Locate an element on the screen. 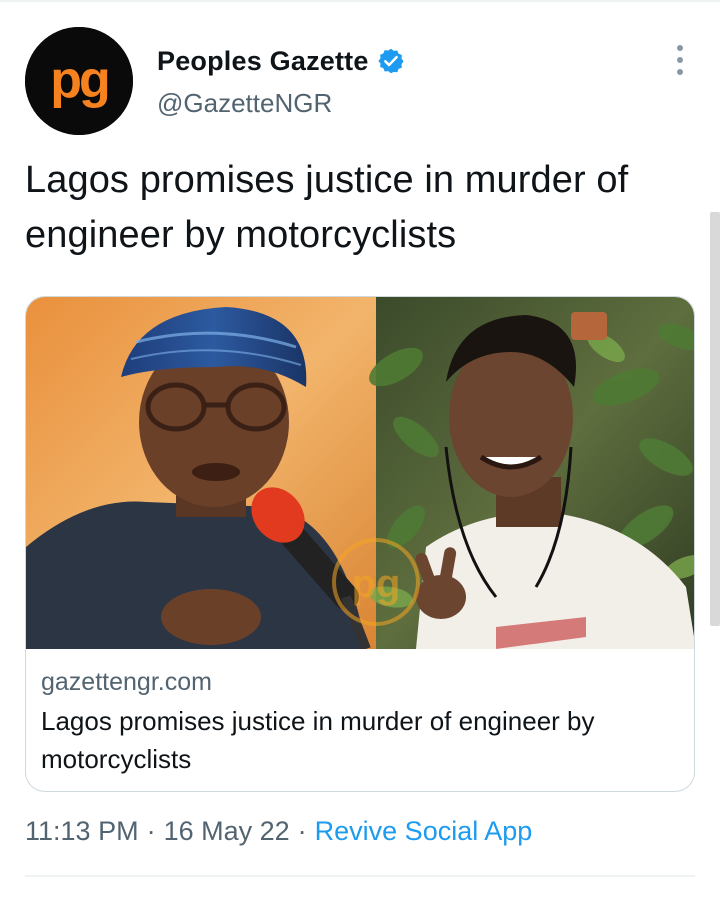 This screenshot has width=720, height=900. author-name-row: Peoples Gazette is located at coordinates (281, 61).